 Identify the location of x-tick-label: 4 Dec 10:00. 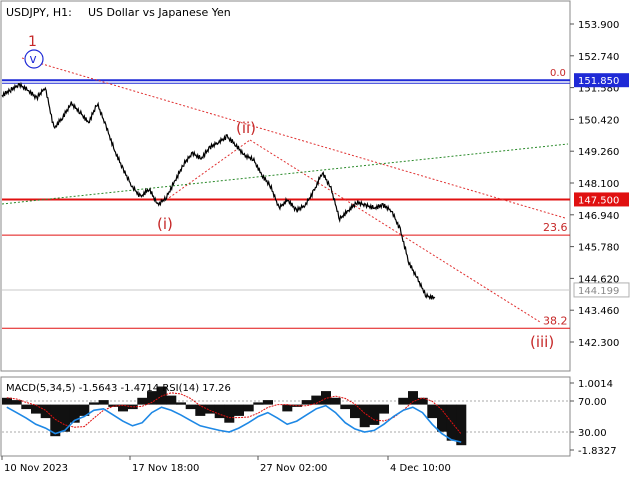
(420, 468).